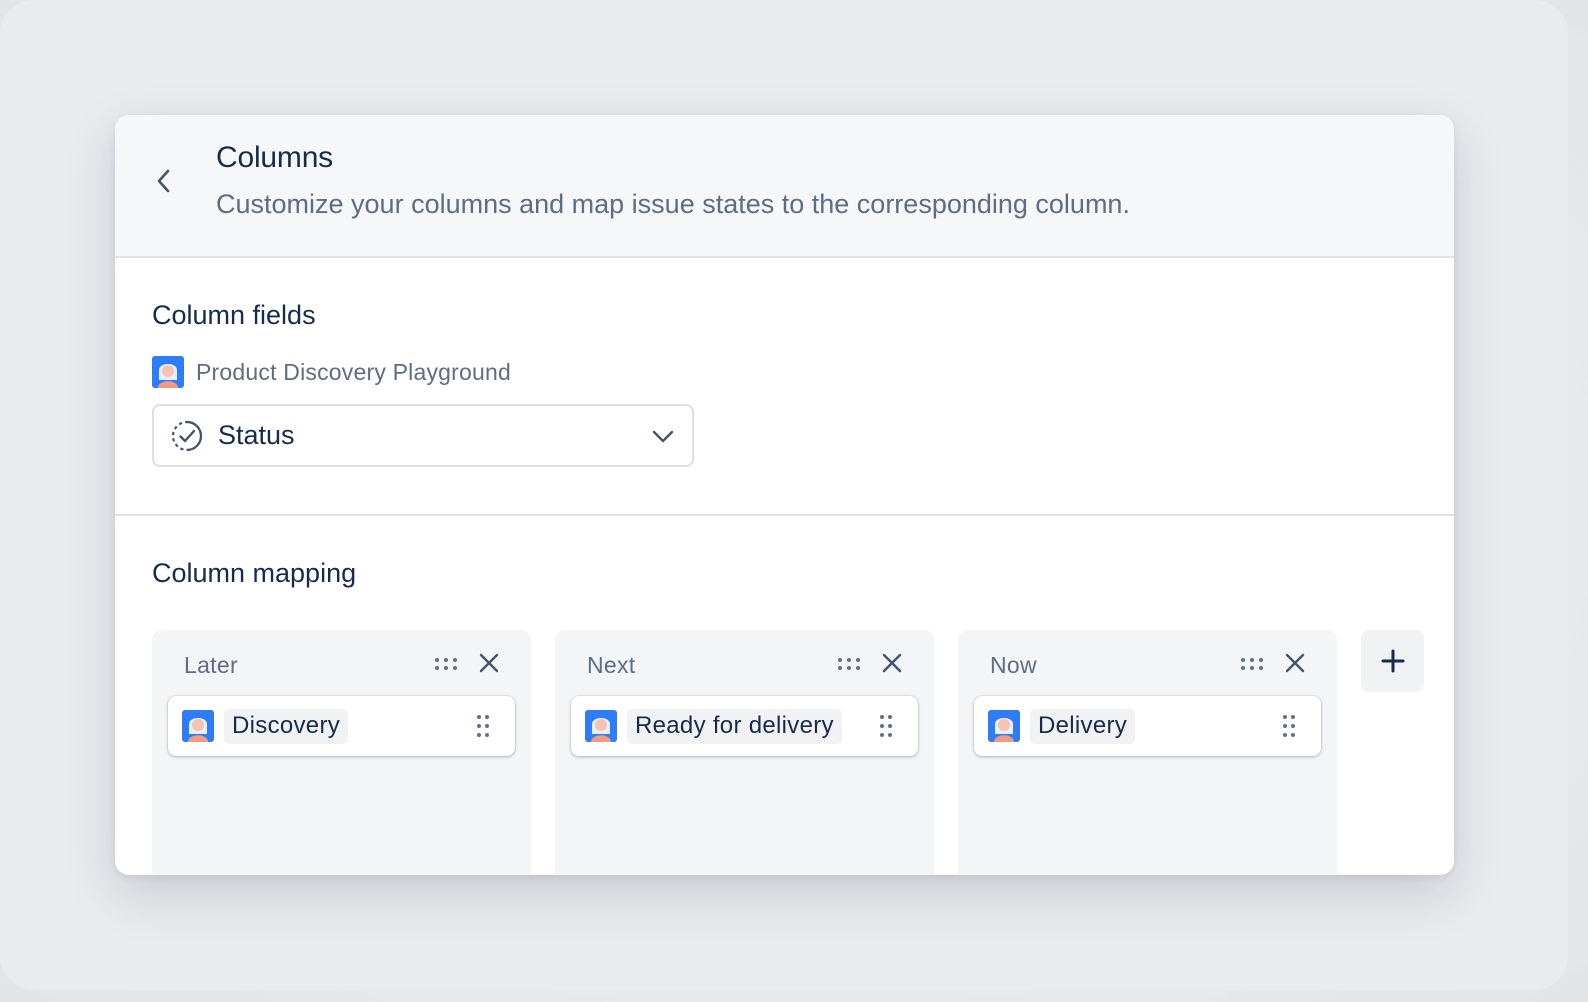  Describe the element at coordinates (211, 665) in the screenshot. I see `column-title: Later` at that location.